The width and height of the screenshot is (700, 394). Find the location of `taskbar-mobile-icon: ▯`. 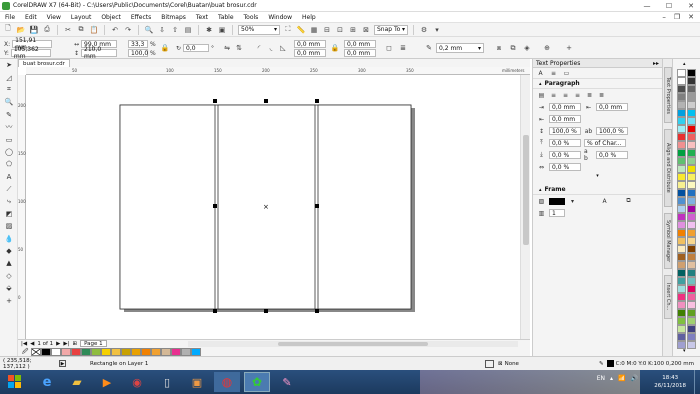

taskbar-mobile-icon: ▯ is located at coordinates (167, 382).